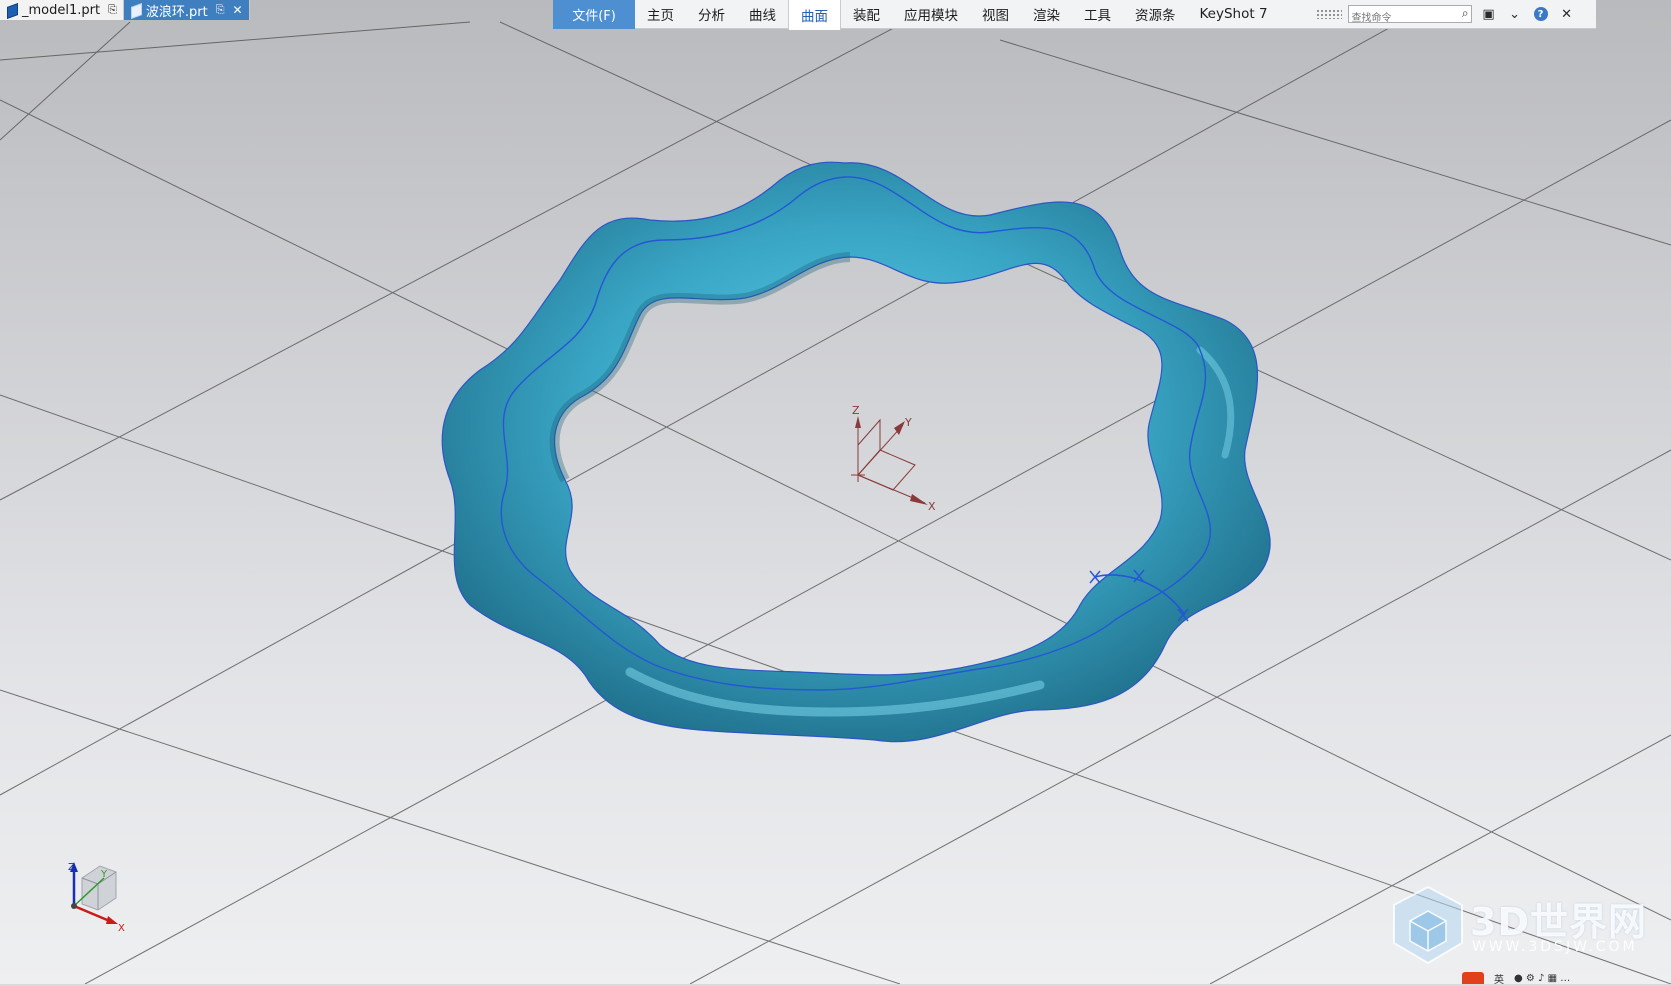 This screenshot has height=986, width=1671. Describe the element at coordinates (1558, 922) in the screenshot. I see `watermark-text: 3D世界网` at that location.